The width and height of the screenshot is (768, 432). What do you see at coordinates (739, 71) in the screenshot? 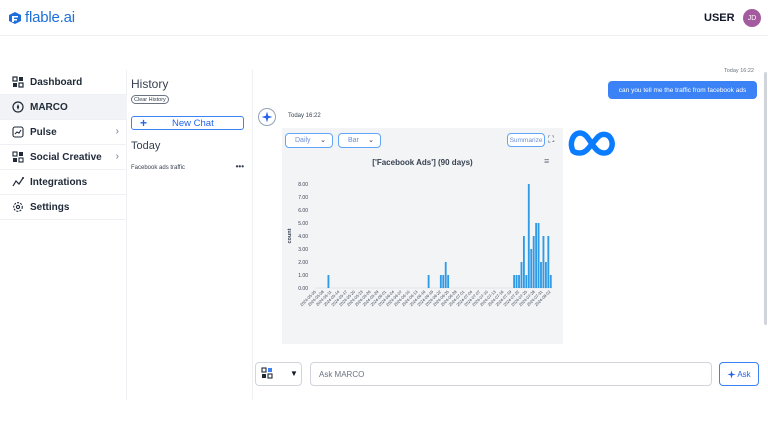
I see `user-message-time: Today 16:22` at bounding box center [739, 71].